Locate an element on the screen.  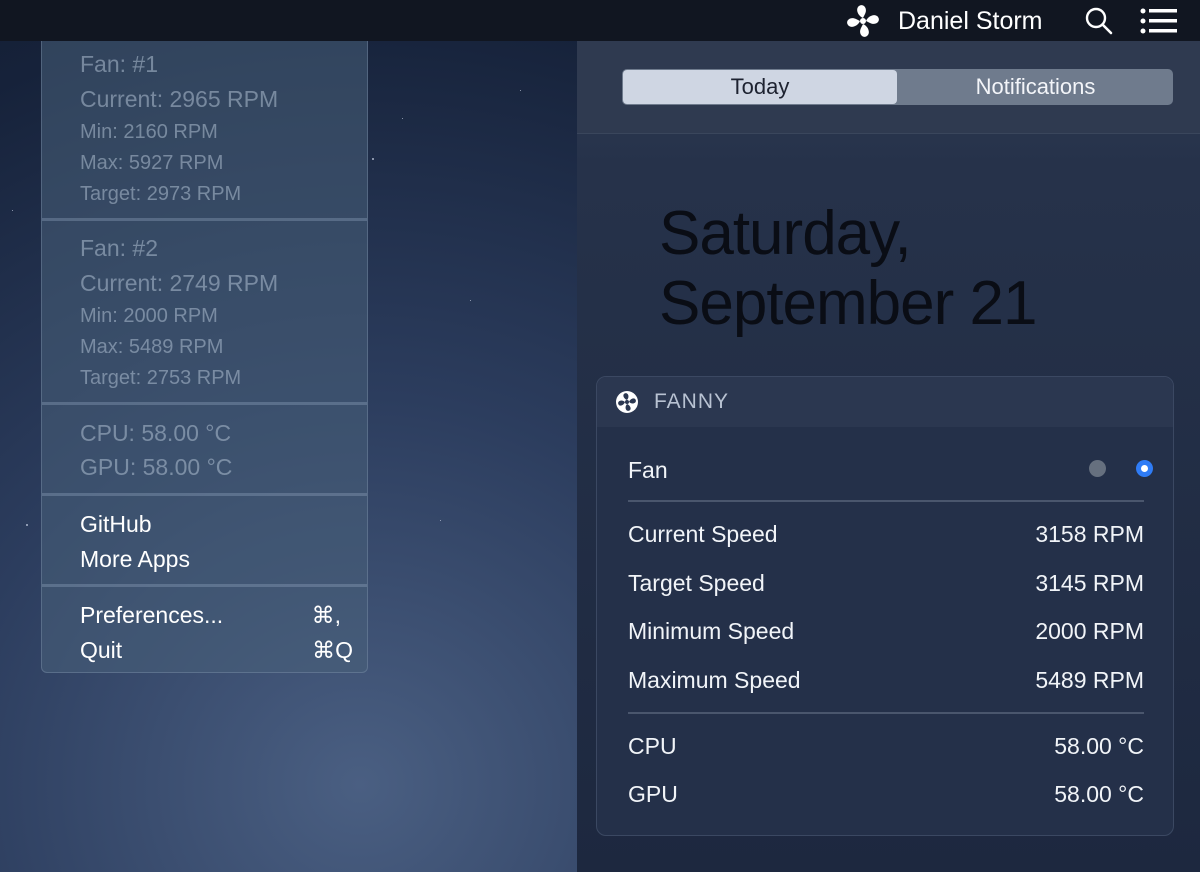
gpu-temp-value: 58.00 °C is located at coordinates (1099, 794).